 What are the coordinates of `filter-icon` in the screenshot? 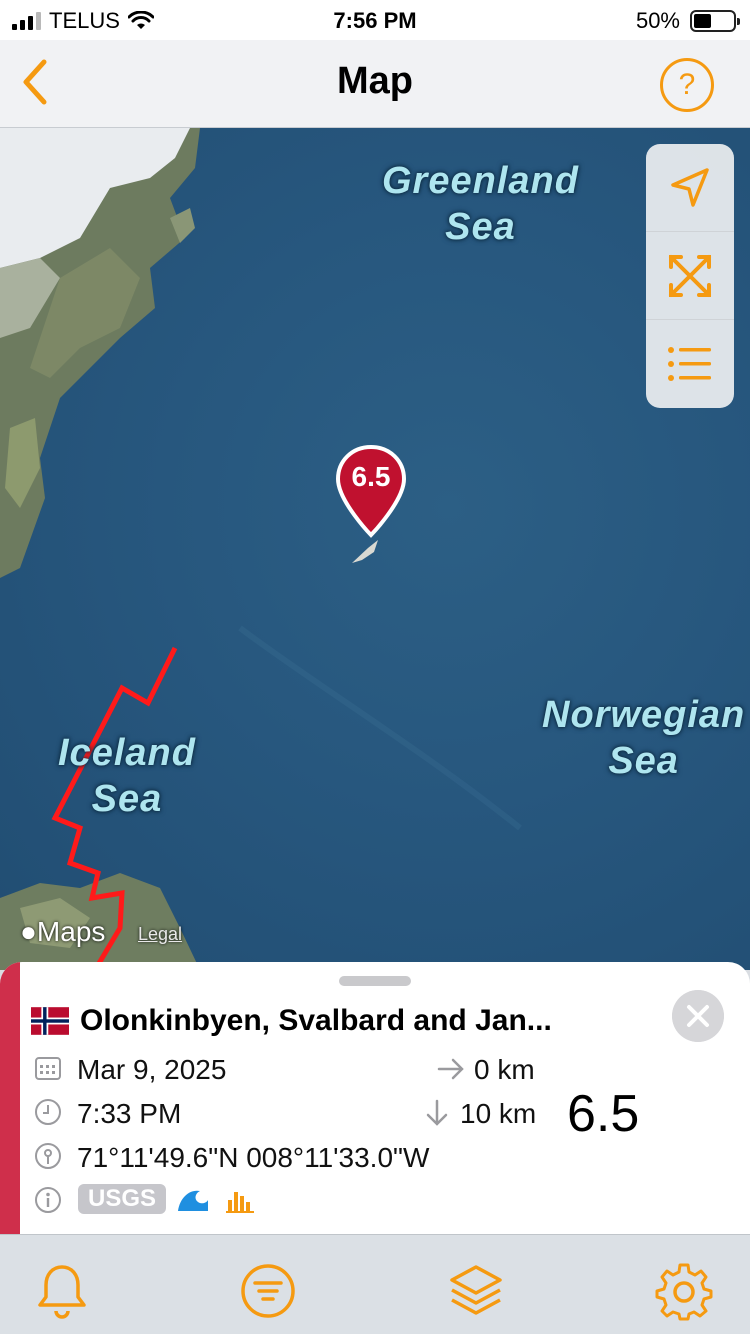 It's located at (268, 1291).